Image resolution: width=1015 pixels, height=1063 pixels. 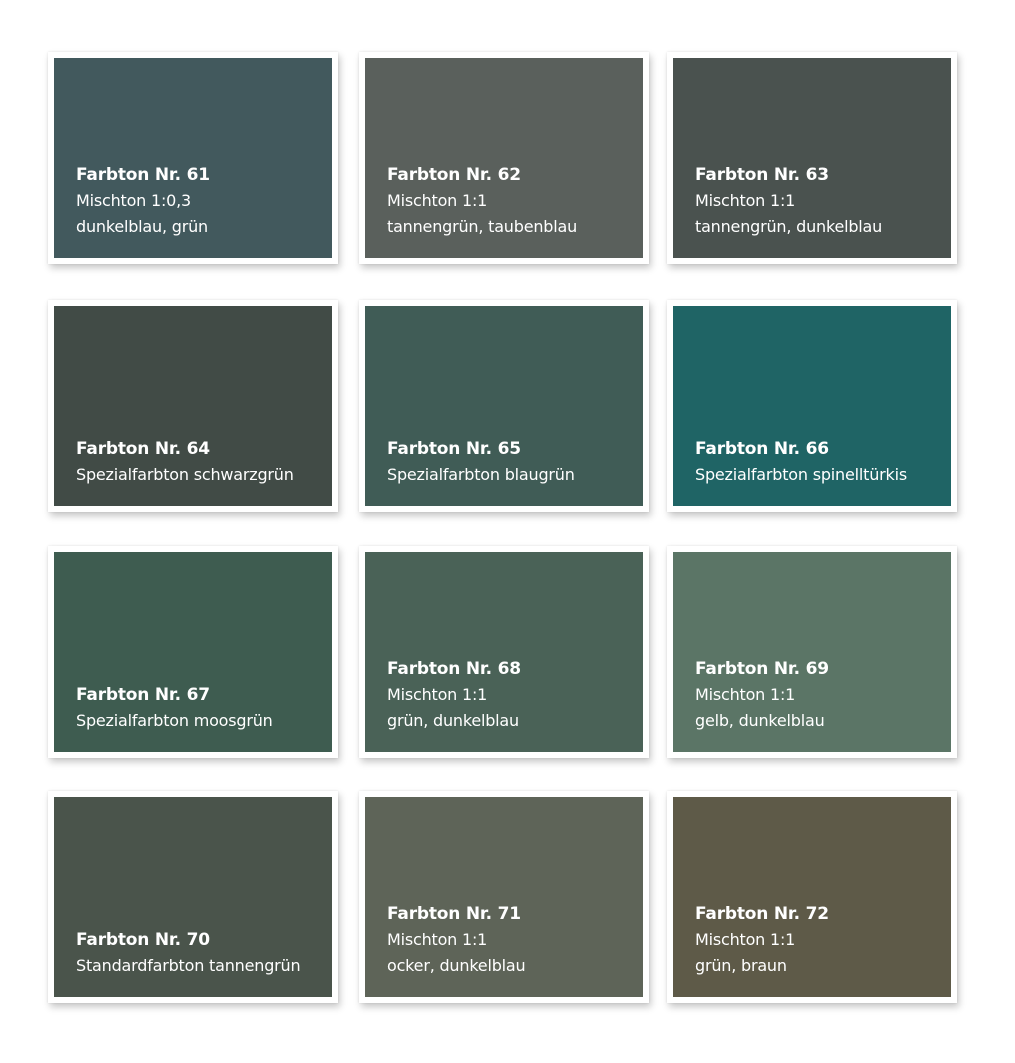 What do you see at coordinates (511, 462) in the screenshot?
I see `swatch-label: Farbton Nr. 65 Spezialfarbton blaugrün` at bounding box center [511, 462].